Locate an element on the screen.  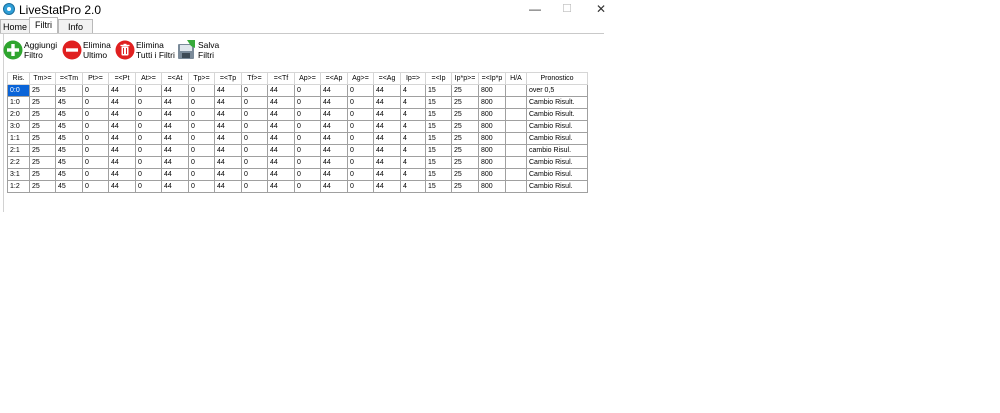
table-cell: 2:2 is located at coordinates (18, 162).